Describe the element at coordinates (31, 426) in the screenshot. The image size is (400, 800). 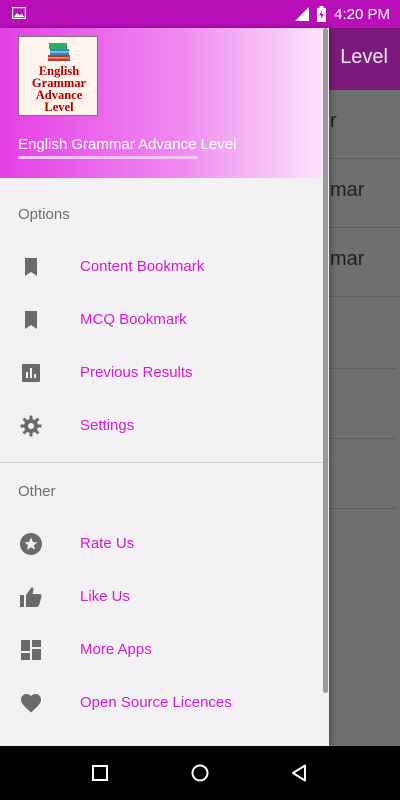
I see `gear-icon` at that location.